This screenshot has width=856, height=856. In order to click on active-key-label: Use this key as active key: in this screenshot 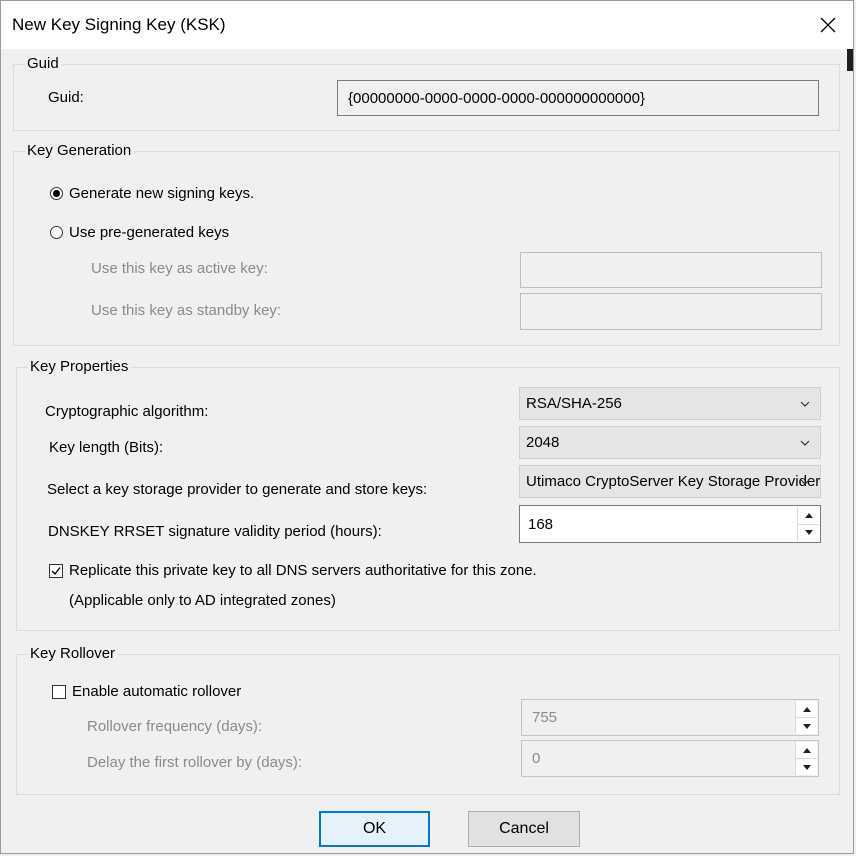, I will do `click(179, 268)`.